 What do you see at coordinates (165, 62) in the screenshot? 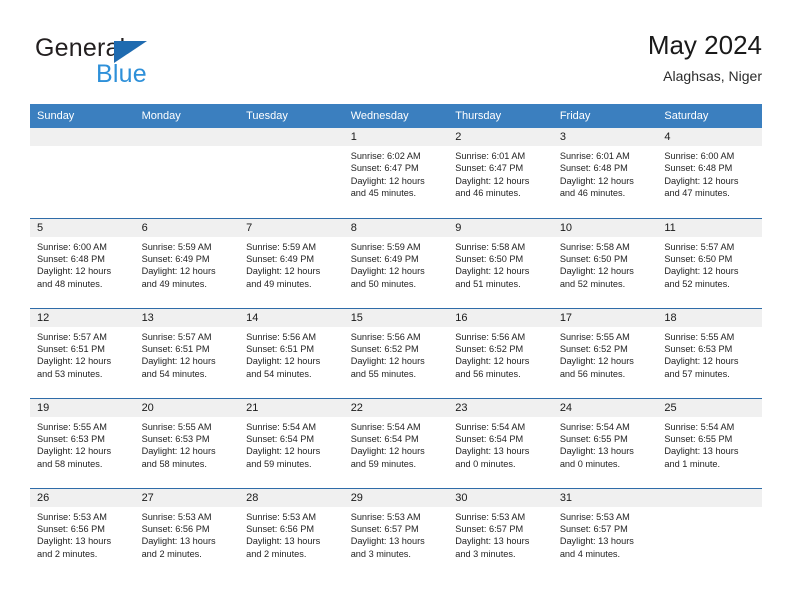
I see `brand-logo: General Blue` at bounding box center [165, 62].